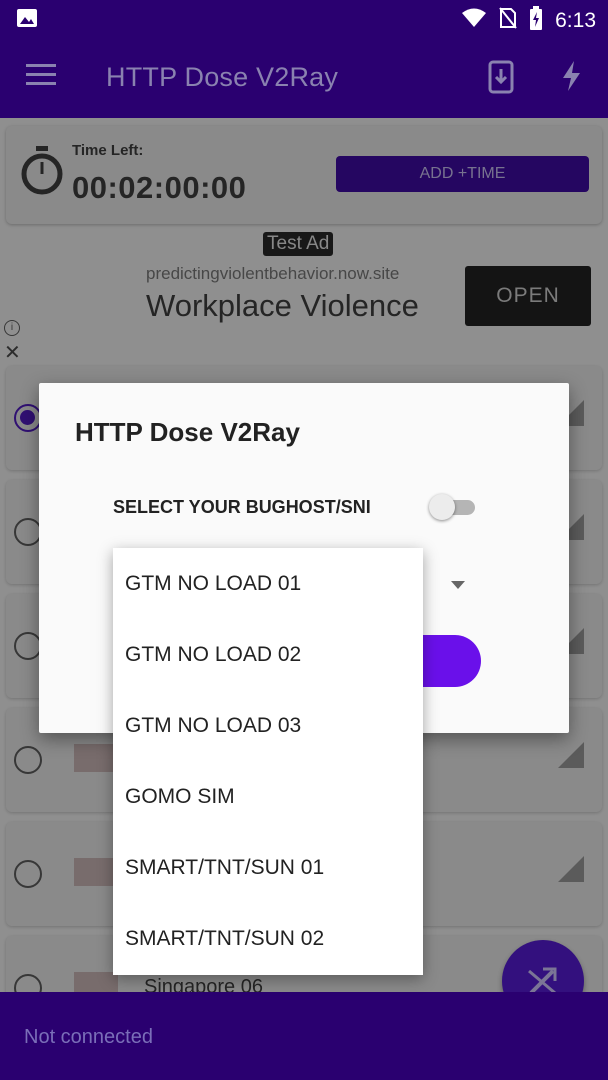 This screenshot has width=608, height=1080. Describe the element at coordinates (268, 796) in the screenshot. I see `dropdown-option: GOMO SIM` at that location.